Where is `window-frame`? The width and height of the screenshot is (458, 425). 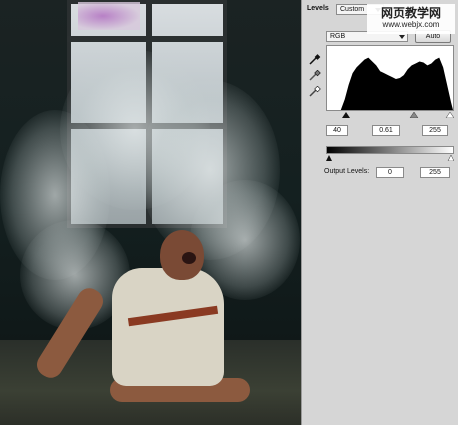
window-frame is located at coordinates (147, 39).